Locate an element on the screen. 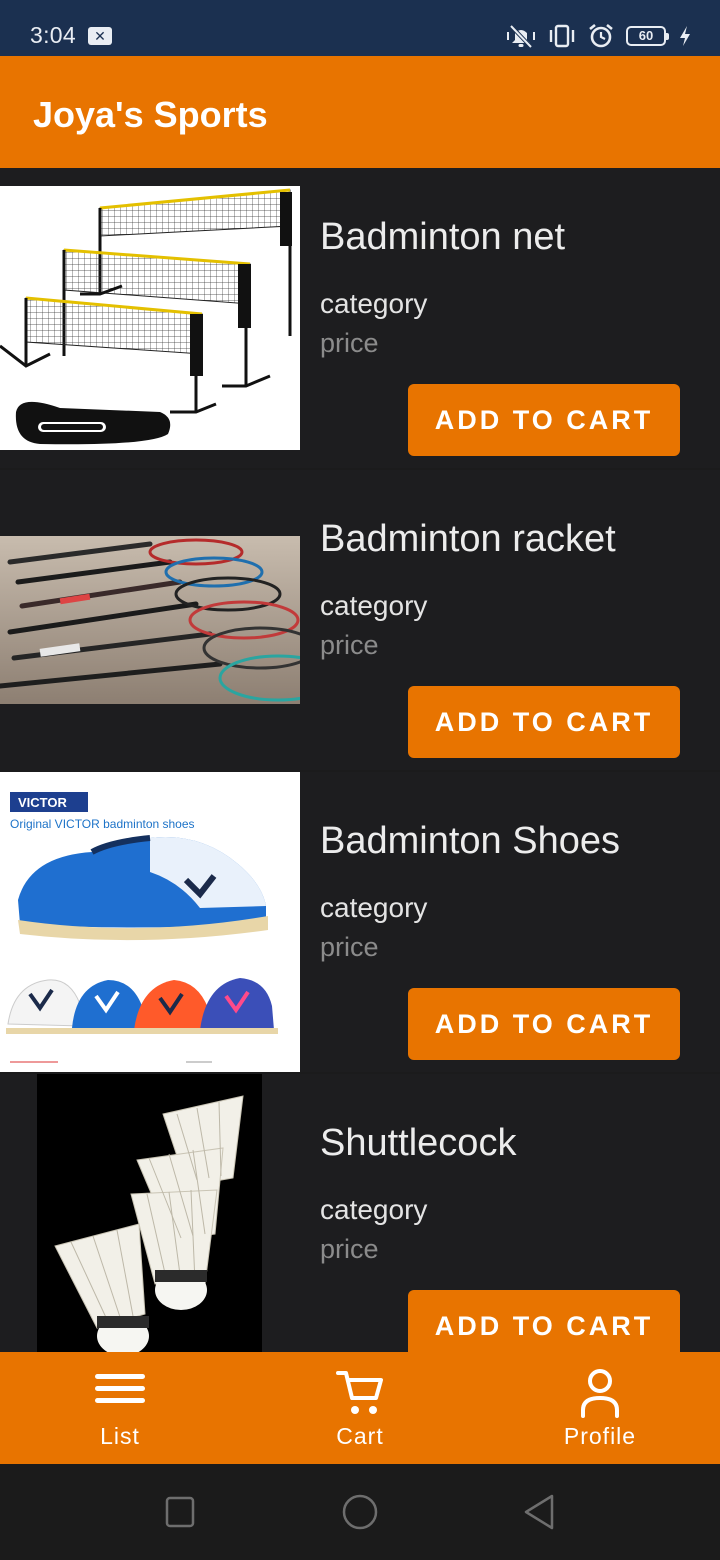 The width and height of the screenshot is (720, 1560). nav-label-cart: Cart is located at coordinates (360, 1436).